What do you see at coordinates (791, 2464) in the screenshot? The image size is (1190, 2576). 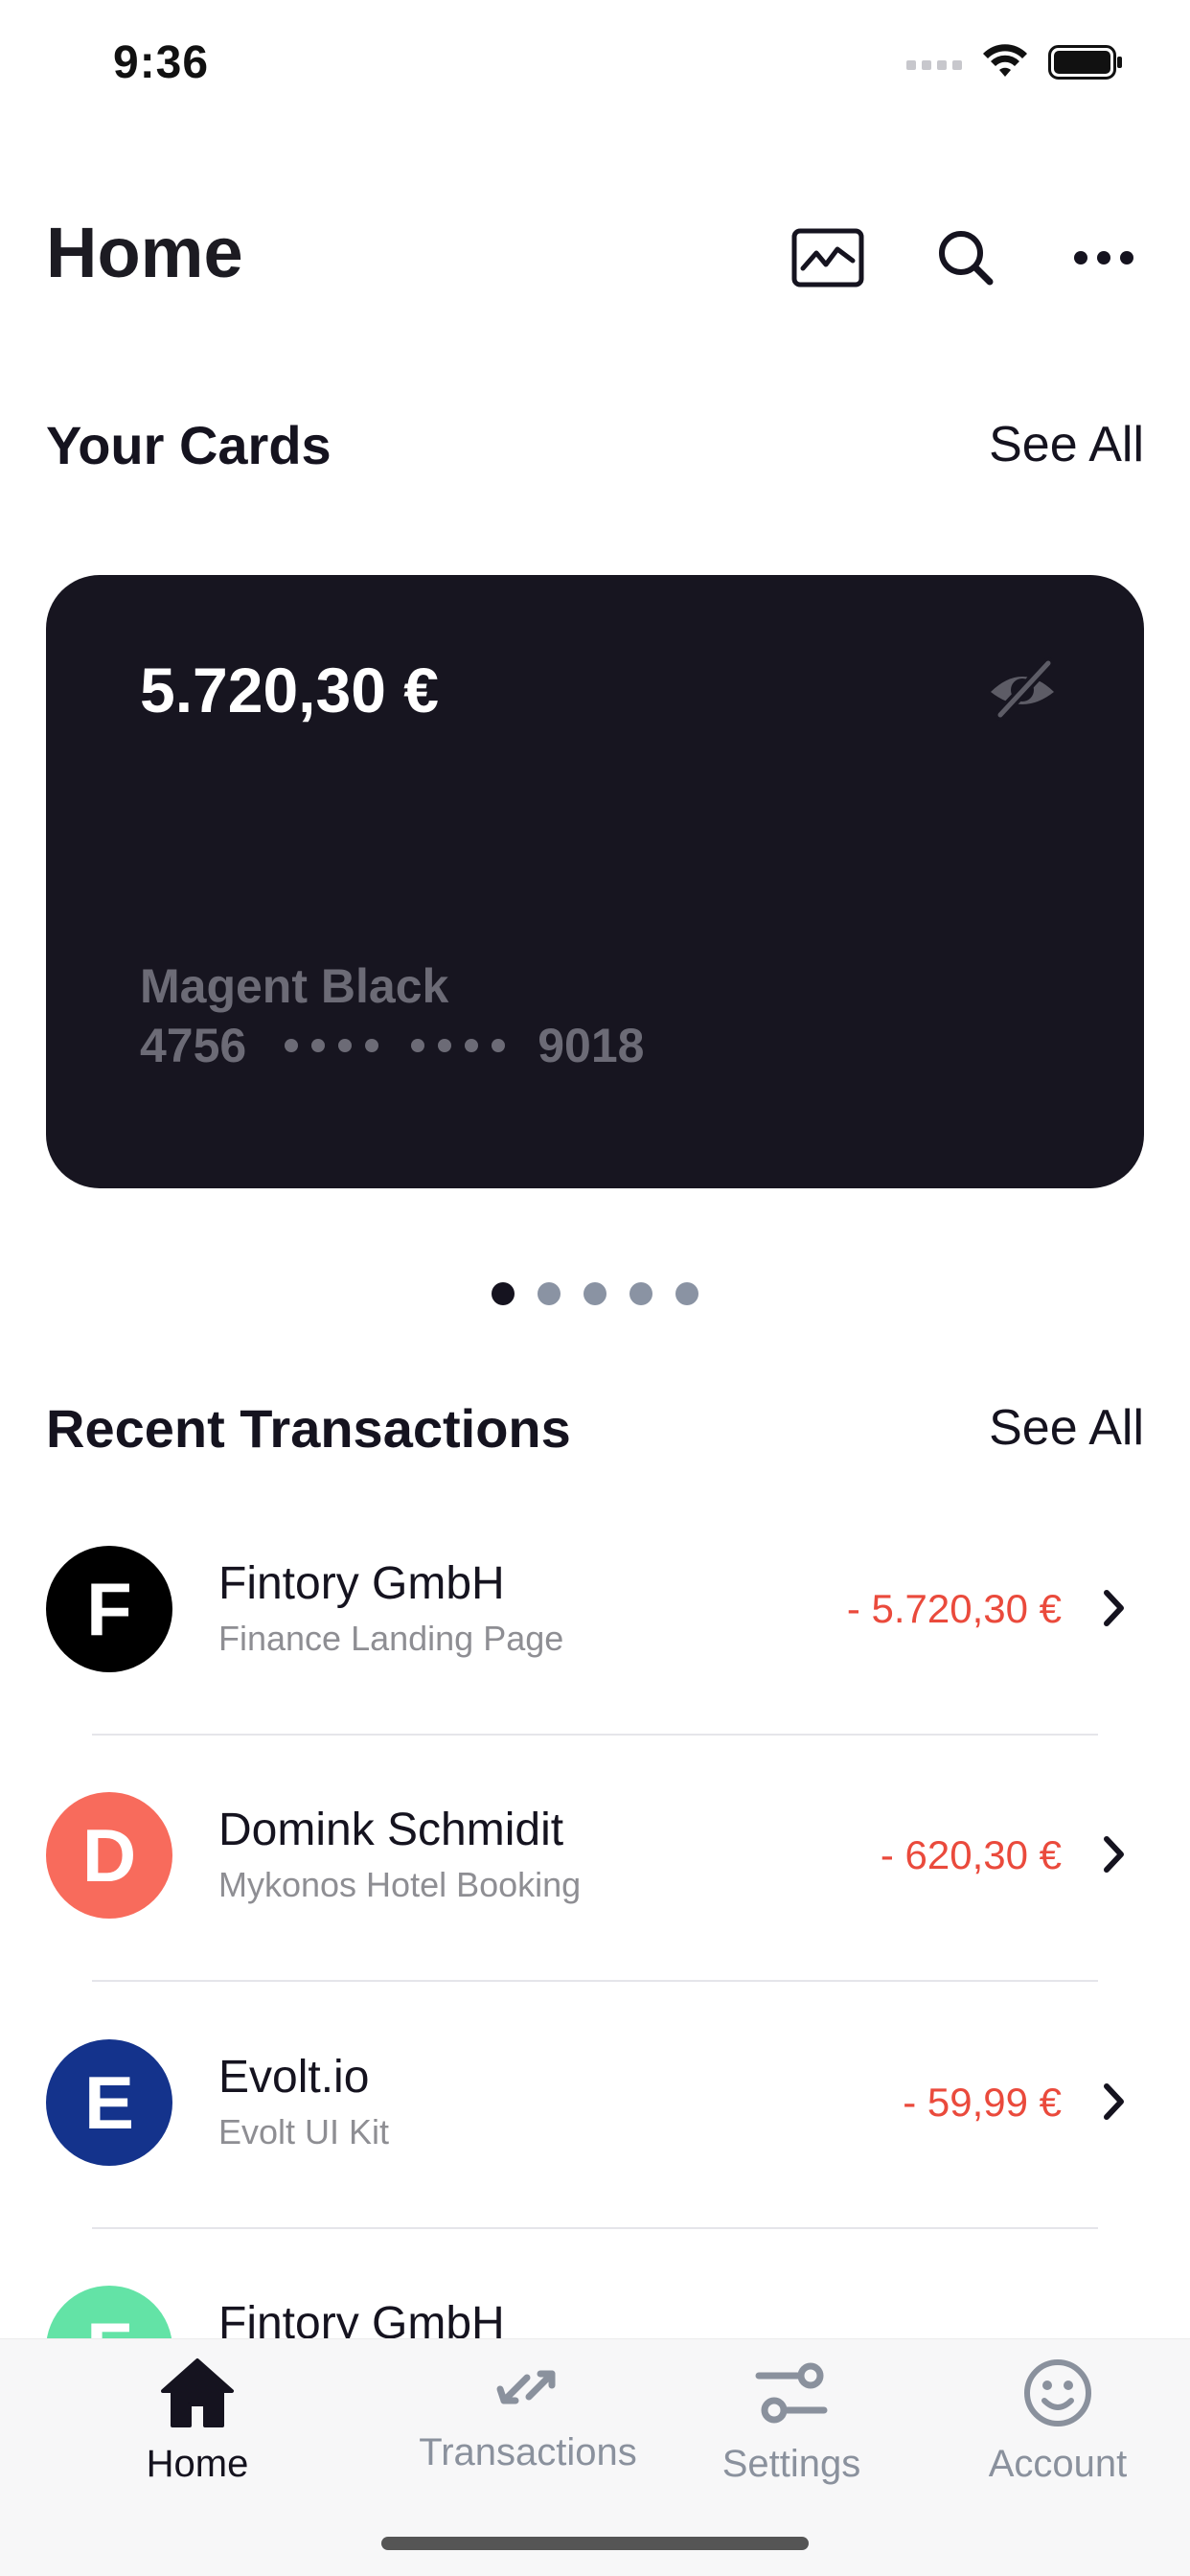 I see `tab-label: Settings` at bounding box center [791, 2464].